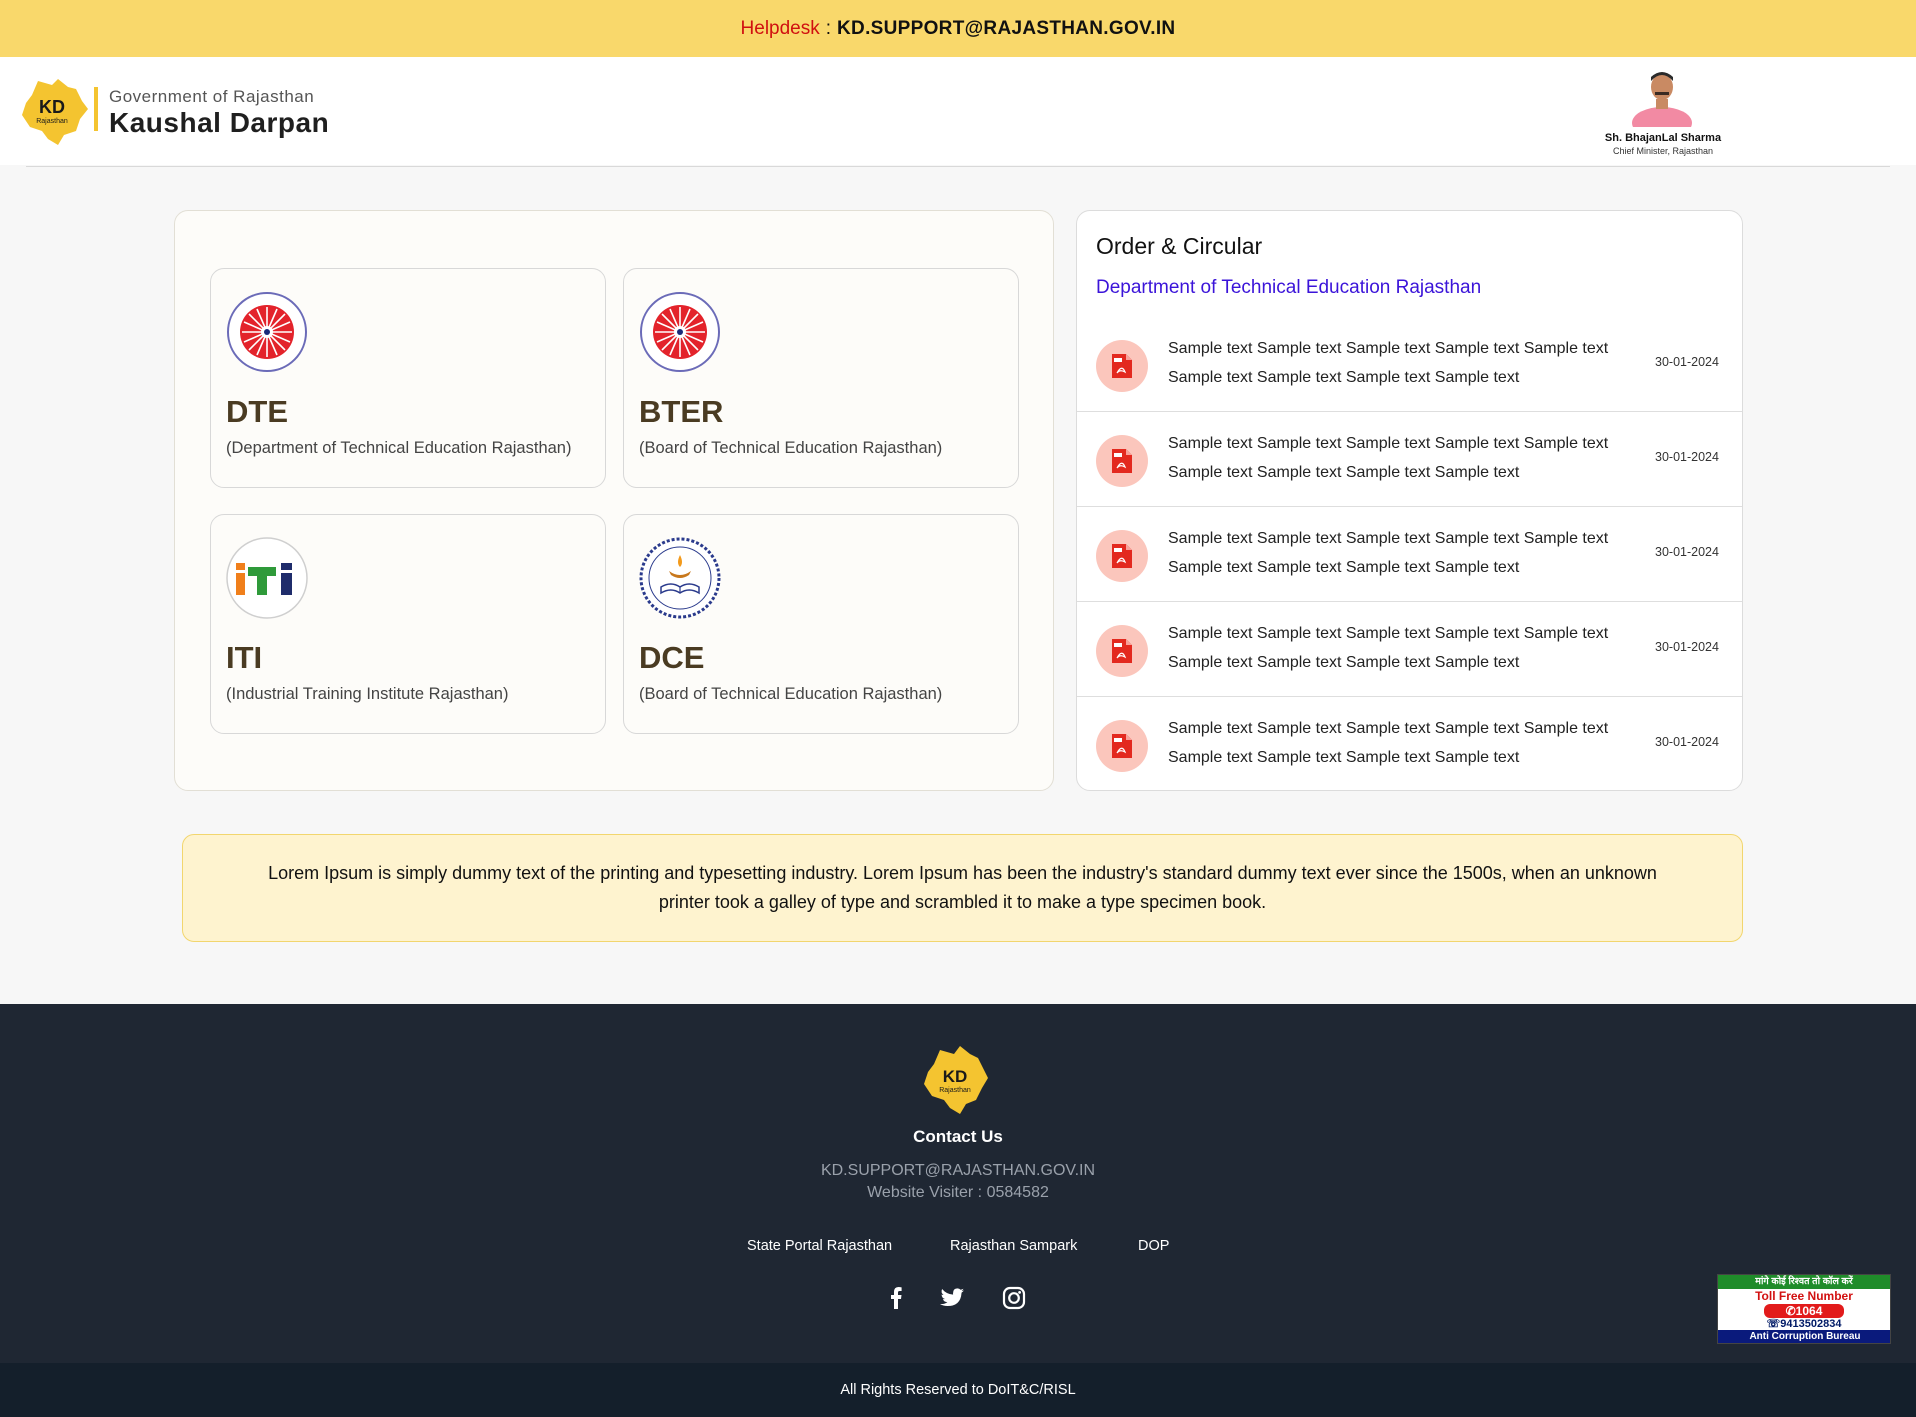 Image resolution: width=1916 pixels, height=1417 pixels. What do you see at coordinates (952, 1298) in the screenshot?
I see `twitter-icon` at bounding box center [952, 1298].